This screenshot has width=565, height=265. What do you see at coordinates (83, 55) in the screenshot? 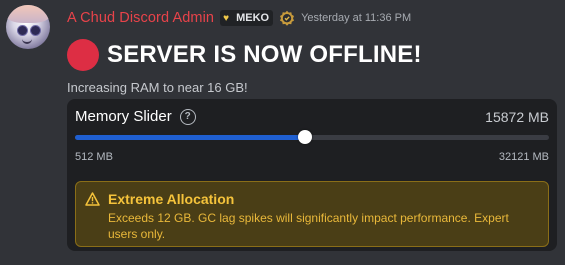
I see `red-circle-icon` at bounding box center [83, 55].